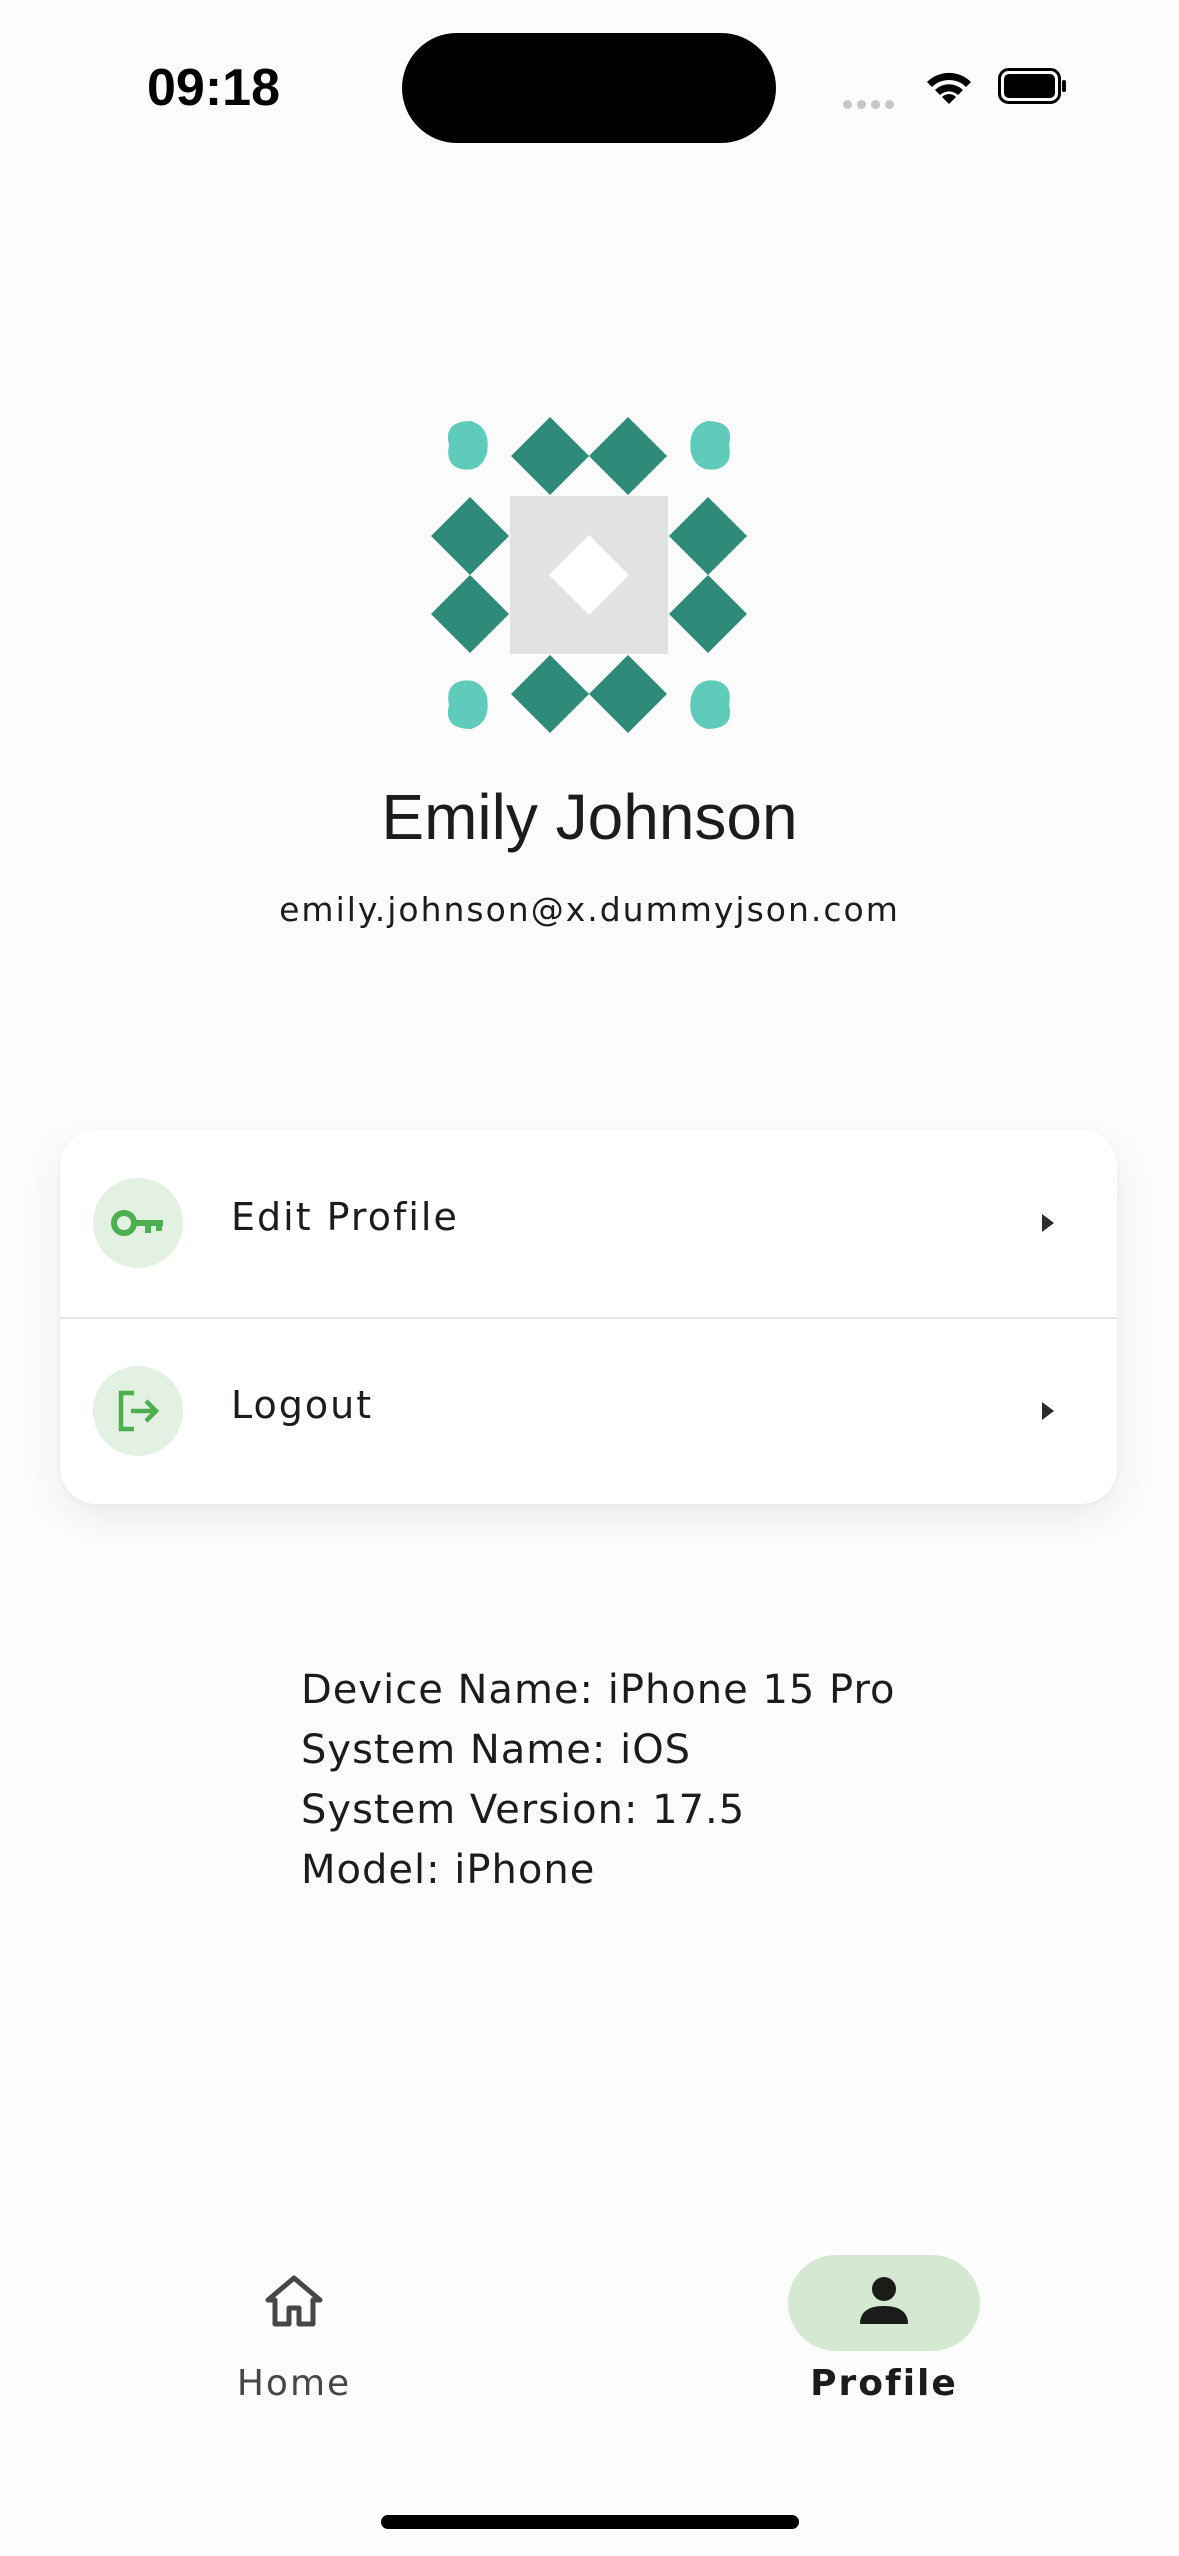 The height and width of the screenshot is (2556, 1179). What do you see at coordinates (884, 2383) in the screenshot?
I see `nav-profile-label: Profile` at bounding box center [884, 2383].